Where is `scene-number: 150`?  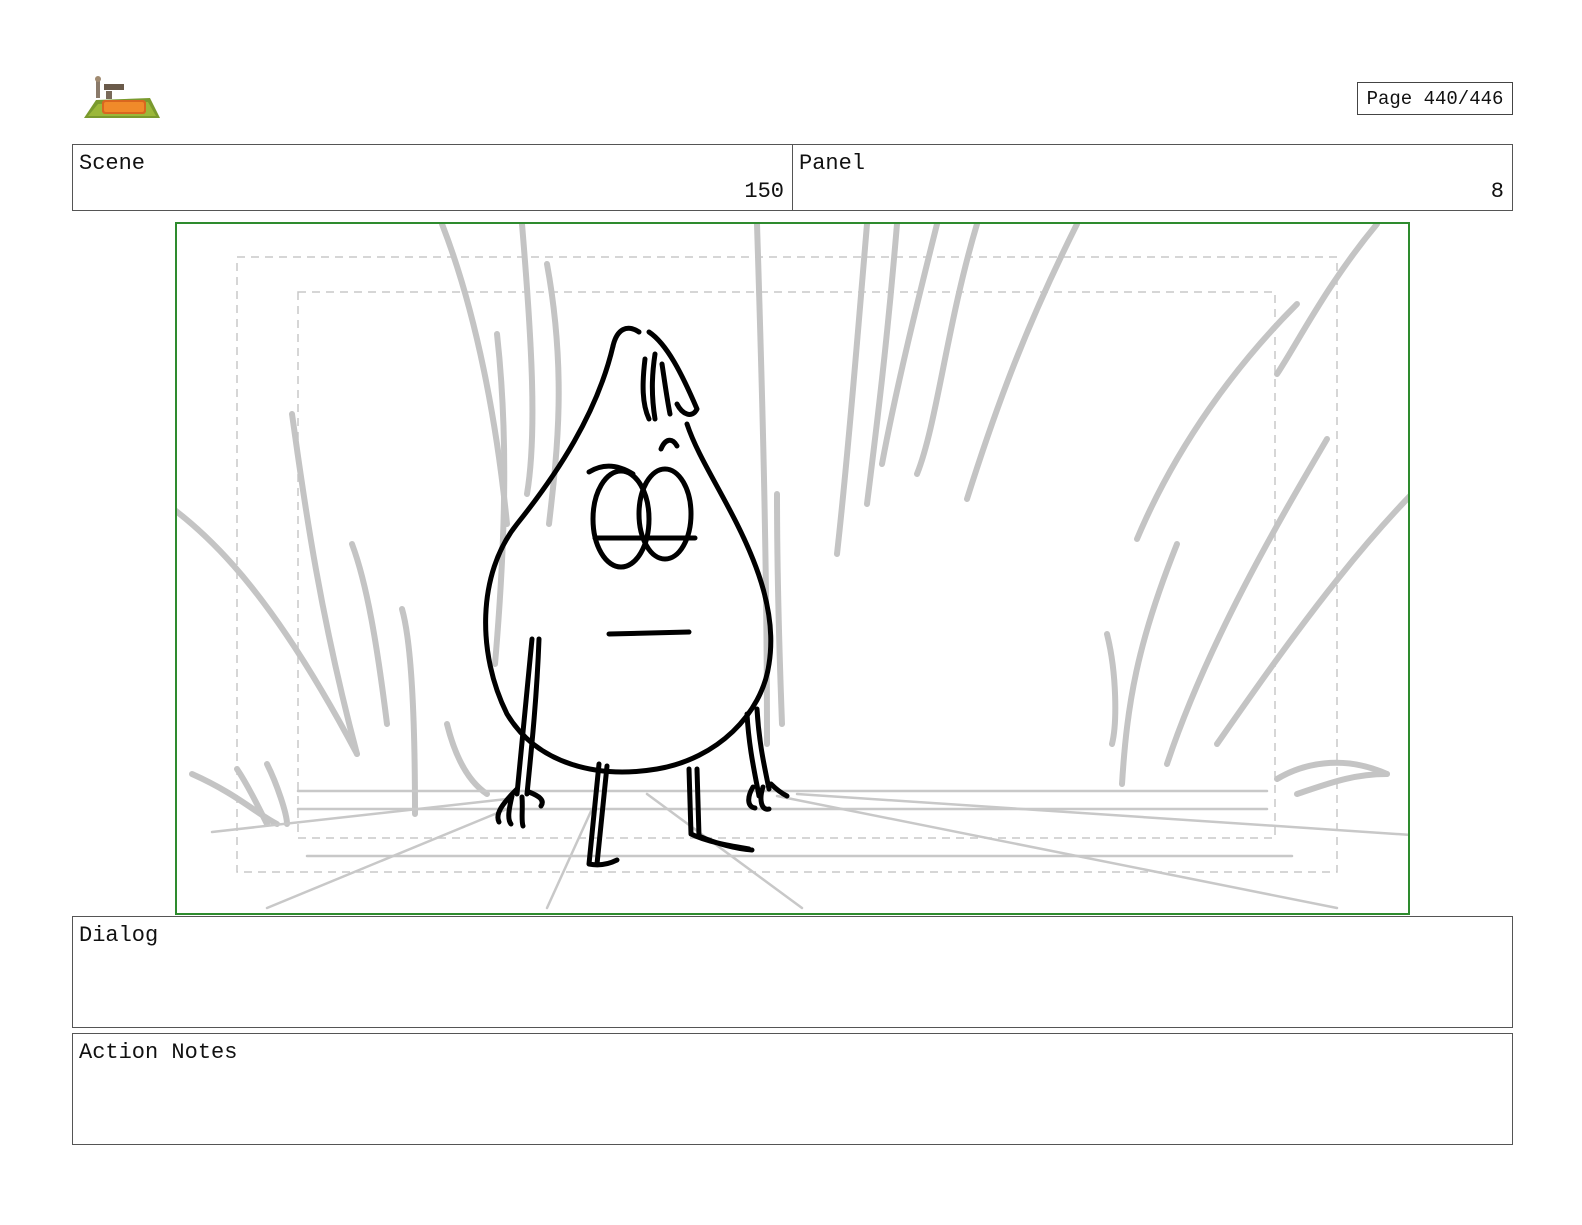
scene-number: 150 is located at coordinates (764, 191).